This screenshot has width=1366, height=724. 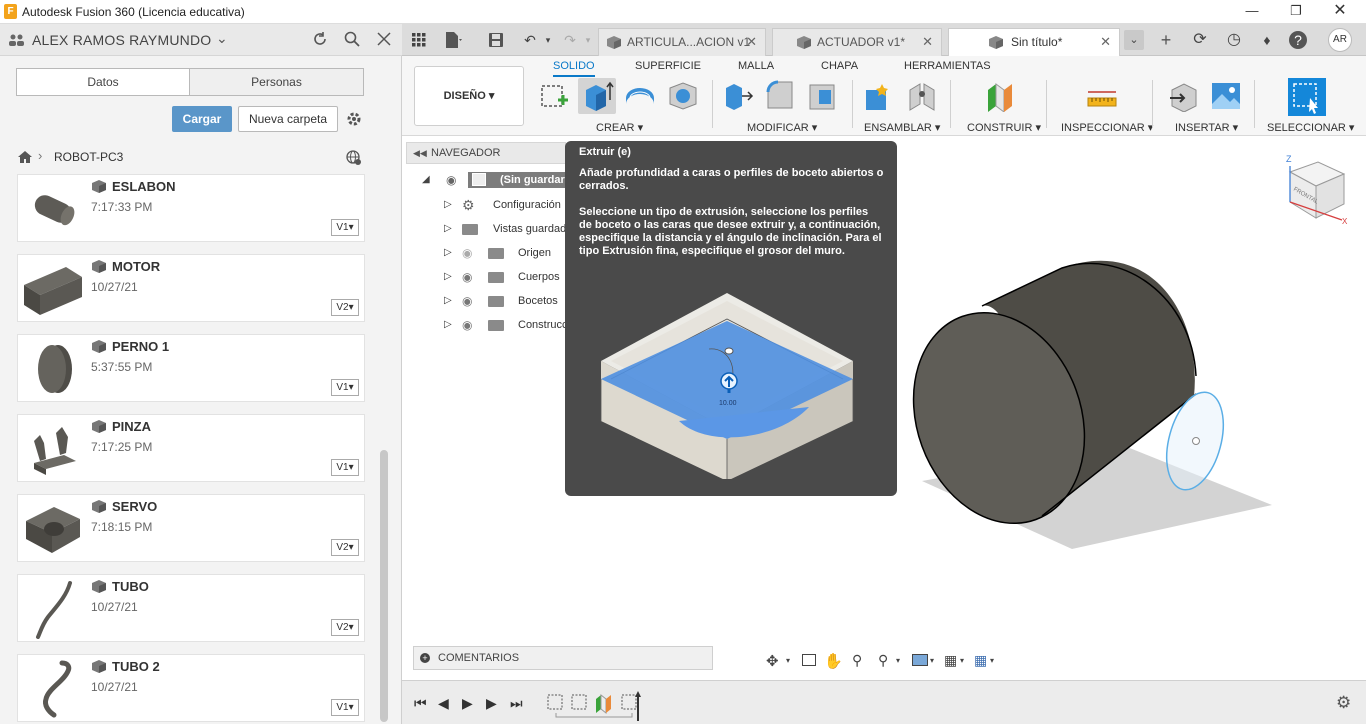 What do you see at coordinates (1317, 190) in the screenshot?
I see `viewcube: FRONTAL Z X` at bounding box center [1317, 190].